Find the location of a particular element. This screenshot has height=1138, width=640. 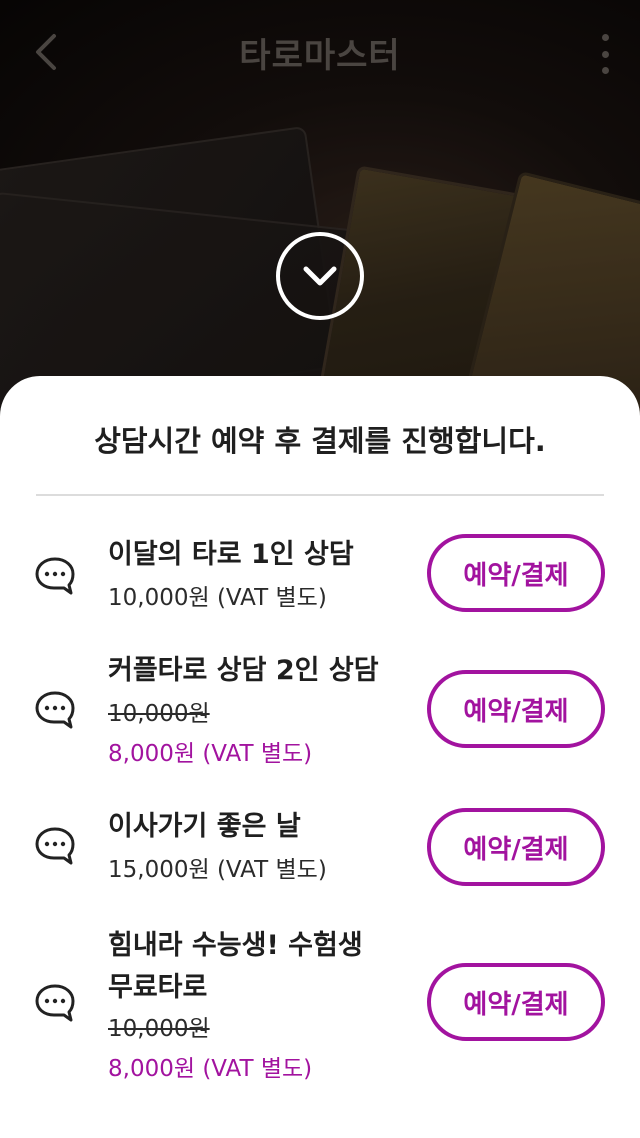

list-item: 이사가기 좋은 날 15,000원 (VAT 별도) 예약/결제 is located at coordinates (320, 851).